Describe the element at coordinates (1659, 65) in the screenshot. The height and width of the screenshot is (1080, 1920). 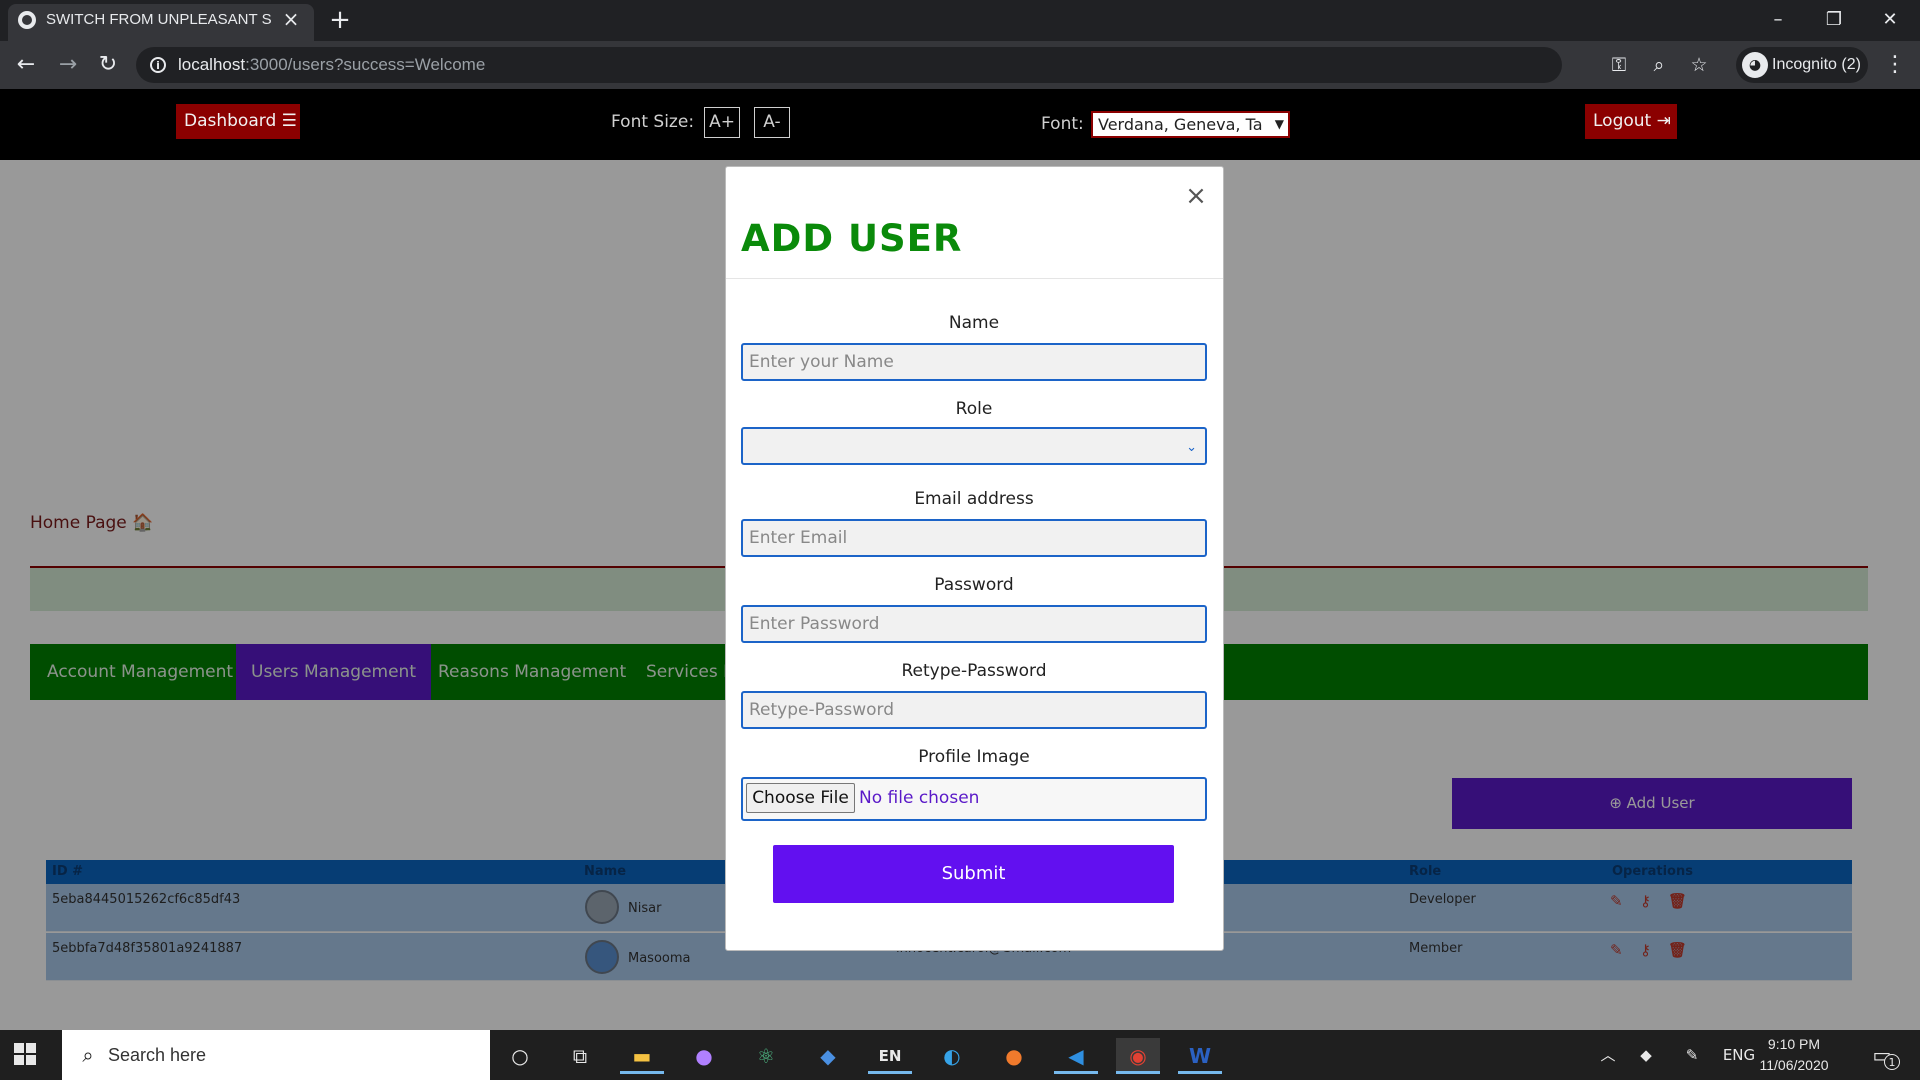
I see `zoom-icon: ⌕` at that location.